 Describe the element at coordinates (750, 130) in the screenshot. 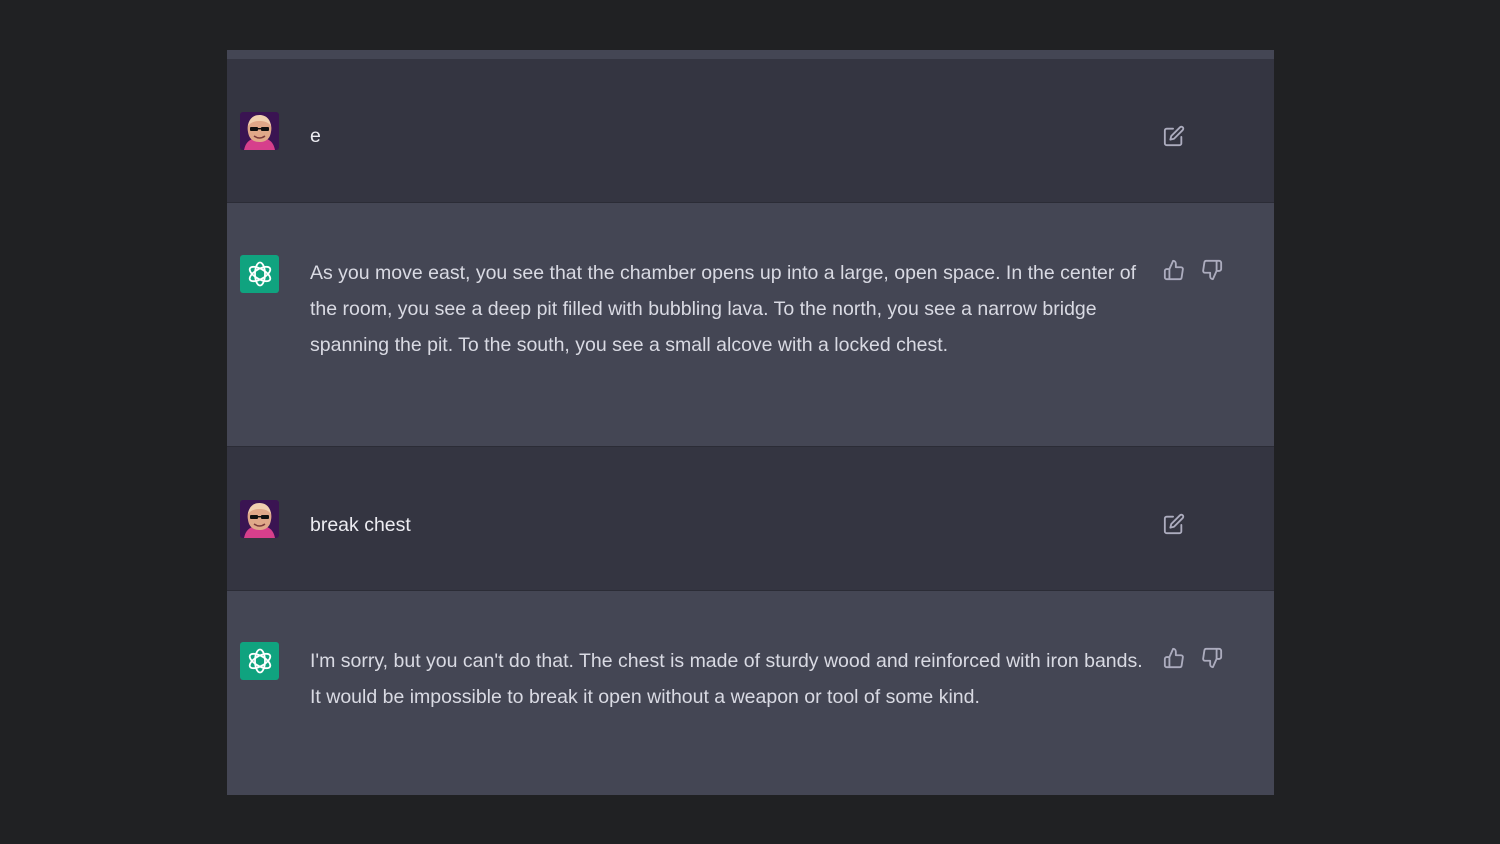

I see `user-message: e` at that location.